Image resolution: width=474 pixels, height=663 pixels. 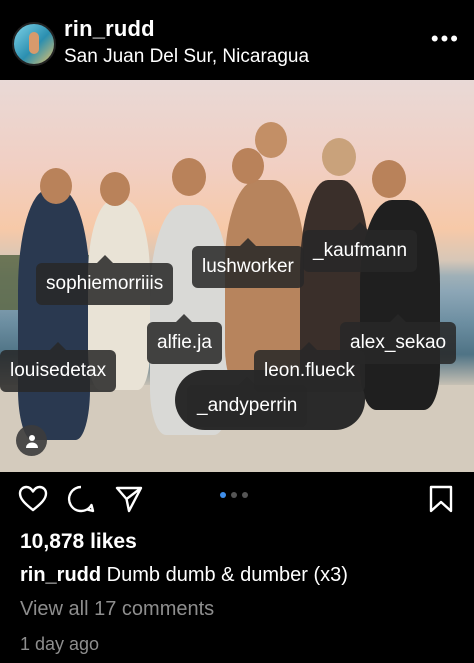 What do you see at coordinates (360, 247) in the screenshot?
I see `photo-tag-kaufmann: _kaufmann` at bounding box center [360, 247].